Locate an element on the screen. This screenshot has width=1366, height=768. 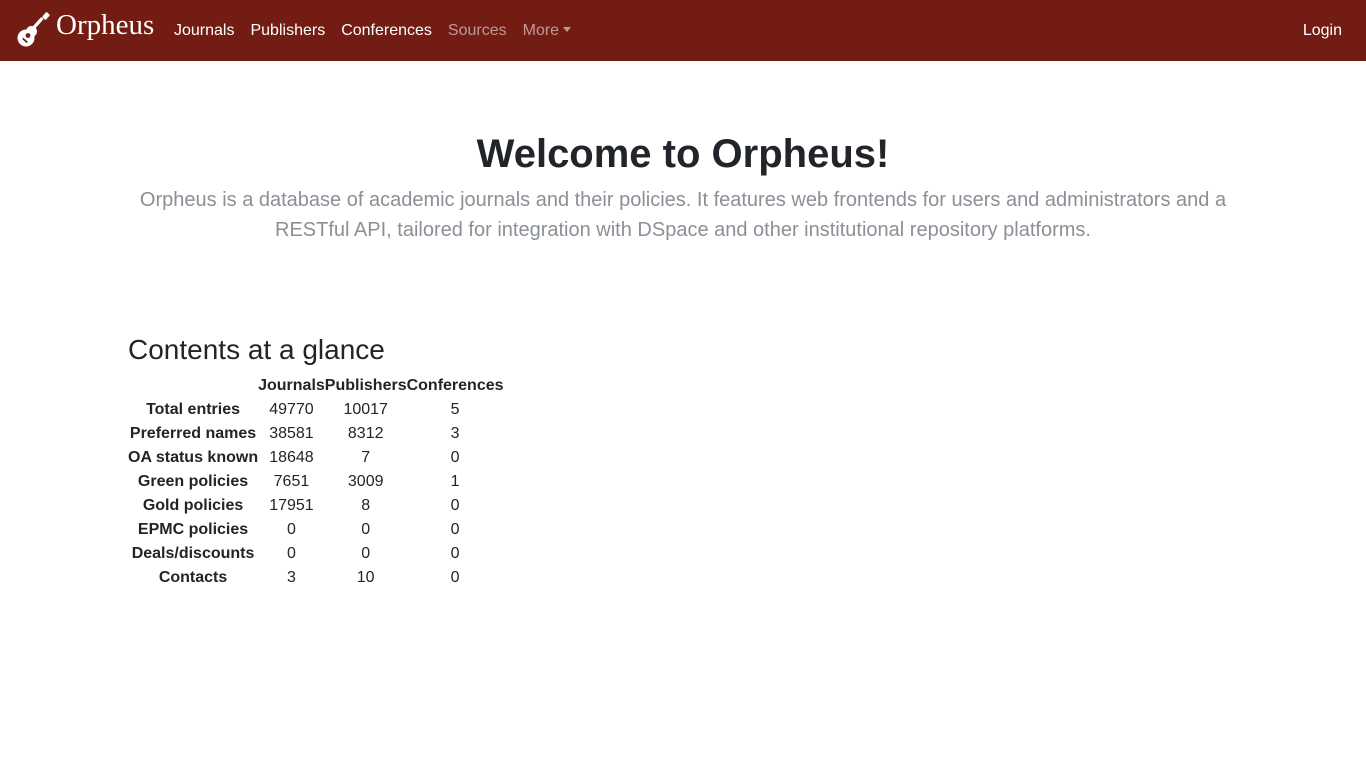
row-label: OA status known is located at coordinates (193, 457).